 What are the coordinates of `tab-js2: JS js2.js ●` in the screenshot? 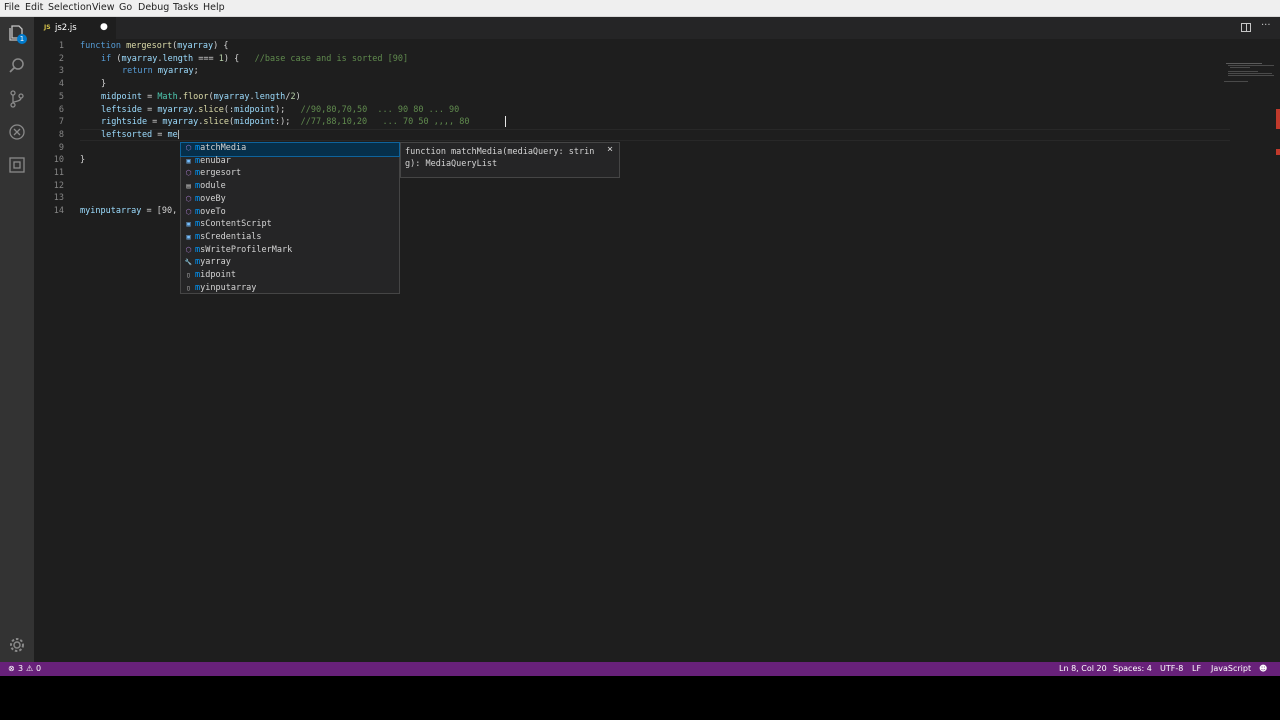 It's located at (75, 28).